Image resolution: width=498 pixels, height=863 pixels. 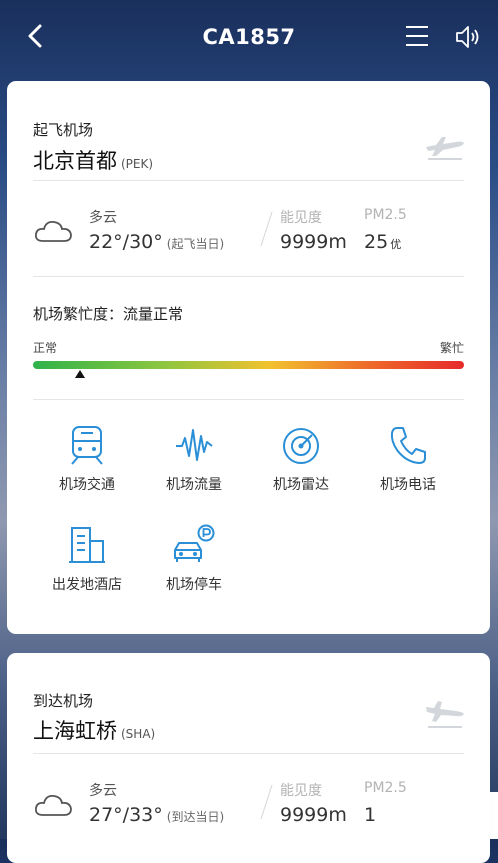 I want to click on takeoff-plane-icon, so click(x=445, y=148).